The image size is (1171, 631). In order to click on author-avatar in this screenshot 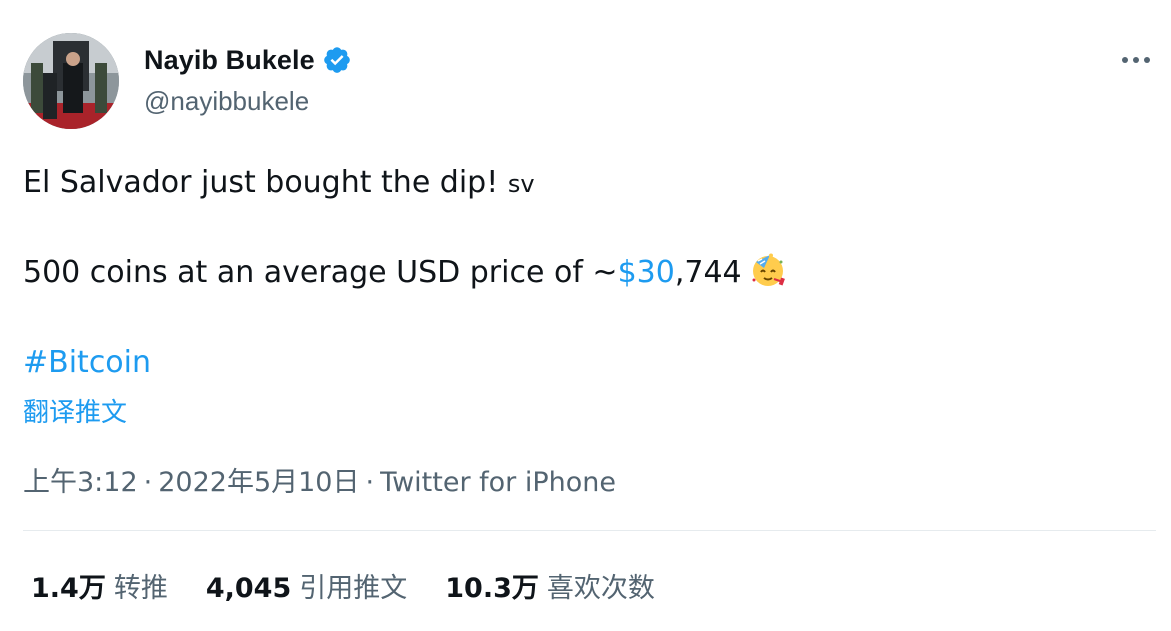, I will do `click(71, 81)`.